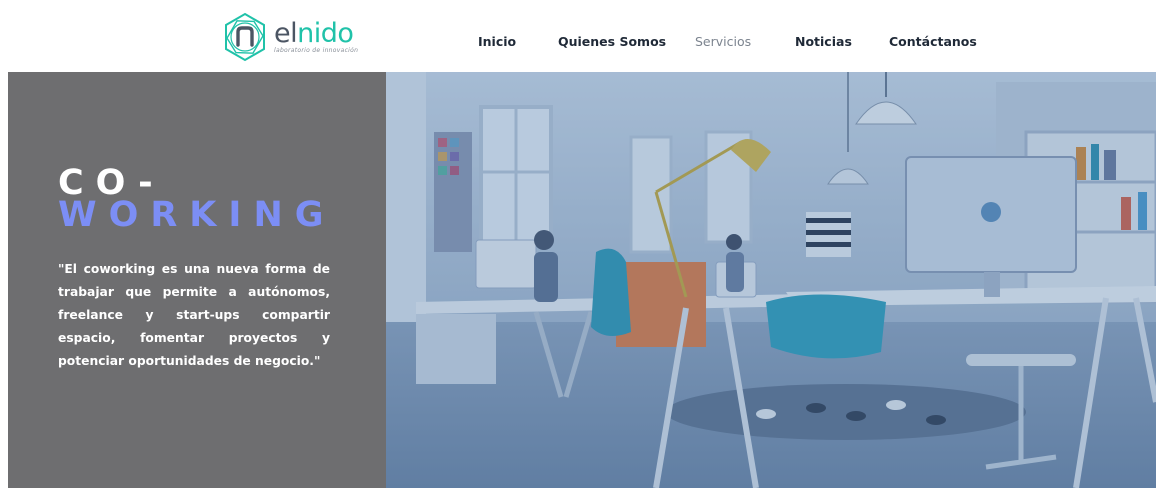 This screenshot has height=488, width=1160. Describe the element at coordinates (723, 41) in the screenshot. I see `nav-servicios: Servicios` at that location.